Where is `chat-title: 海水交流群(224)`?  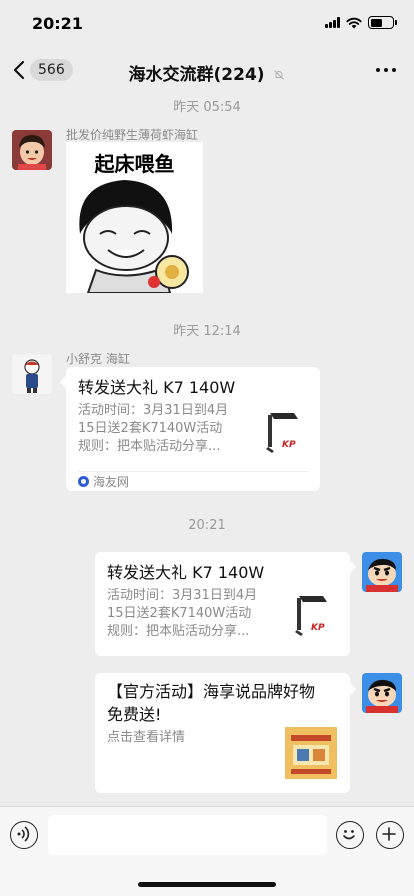
chat-title: 海水交流群(224) is located at coordinates (196, 75).